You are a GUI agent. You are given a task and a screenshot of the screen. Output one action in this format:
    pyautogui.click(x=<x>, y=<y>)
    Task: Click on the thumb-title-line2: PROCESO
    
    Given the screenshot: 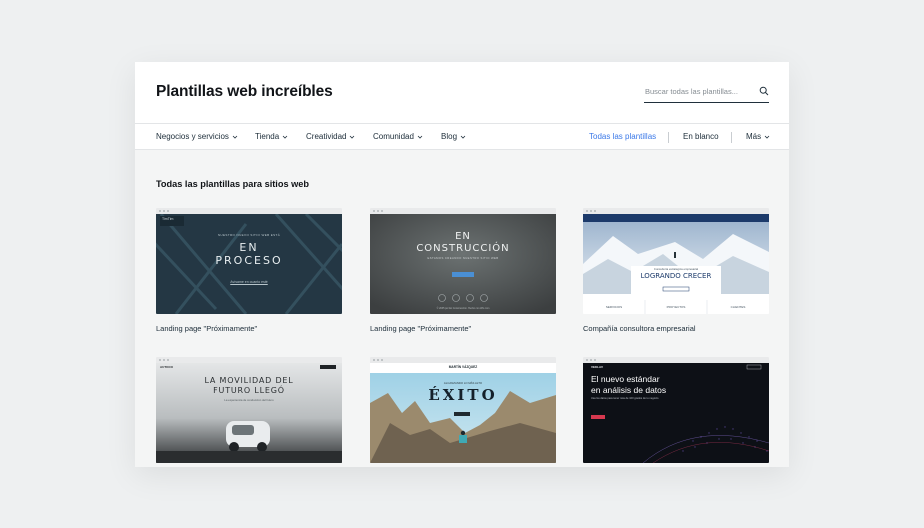 What is the action you would take?
    pyautogui.click(x=249, y=260)
    